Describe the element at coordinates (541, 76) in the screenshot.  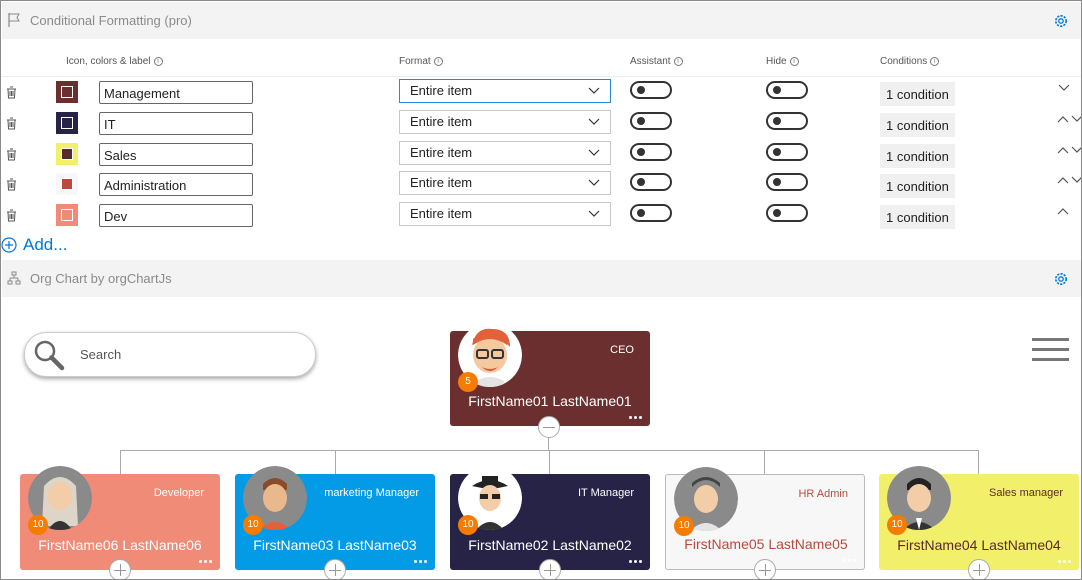
I see `divider` at that location.